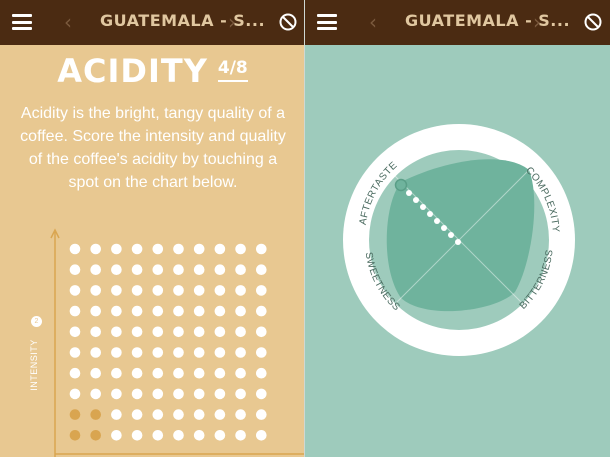  What do you see at coordinates (401, 185) in the screenshot?
I see `aftertaste-handle` at bounding box center [401, 185].